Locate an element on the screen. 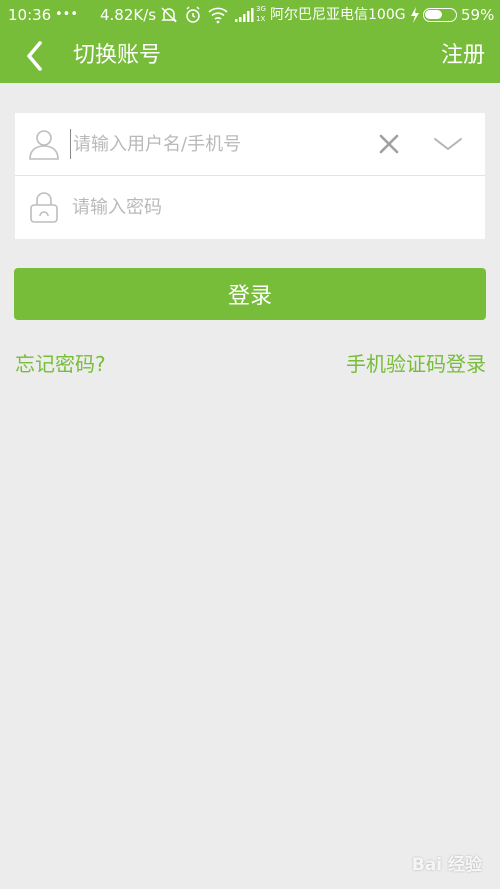 The height and width of the screenshot is (889, 500). lock-icon is located at coordinates (44, 207).